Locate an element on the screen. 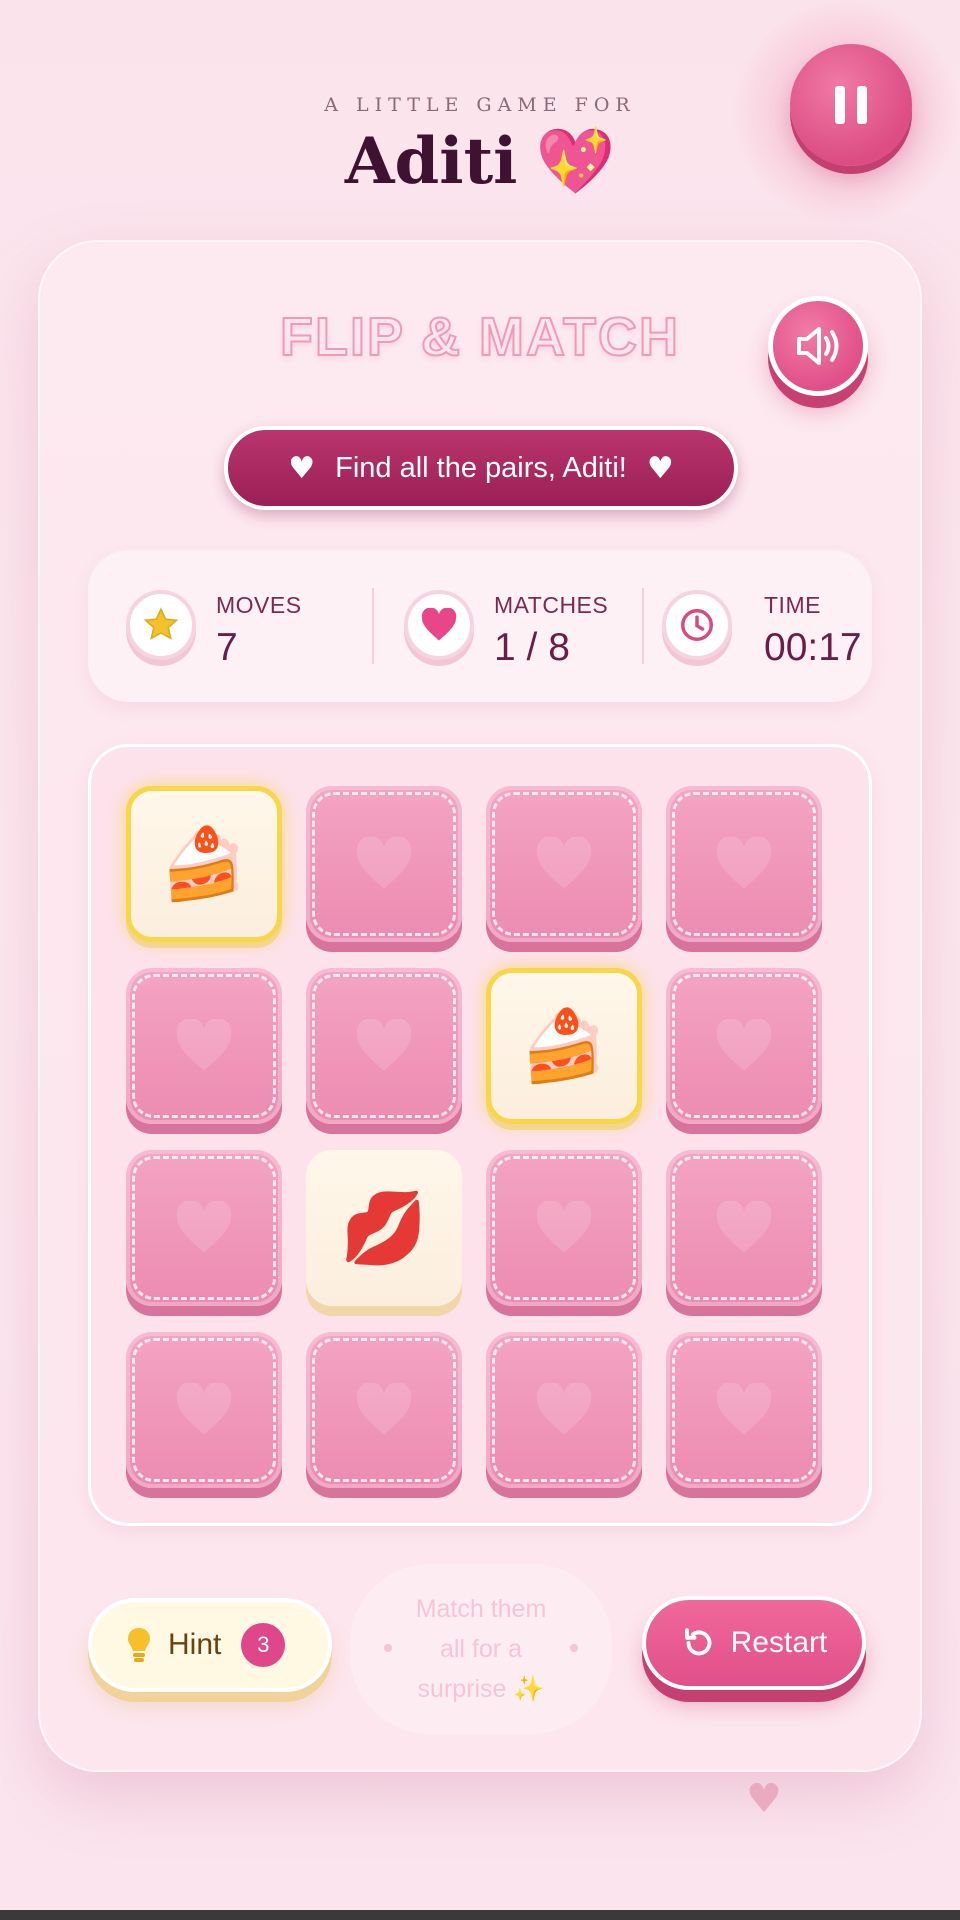 The width and height of the screenshot is (960, 1920). floating-heart-icon: ♥ is located at coordinates (764, 1799).